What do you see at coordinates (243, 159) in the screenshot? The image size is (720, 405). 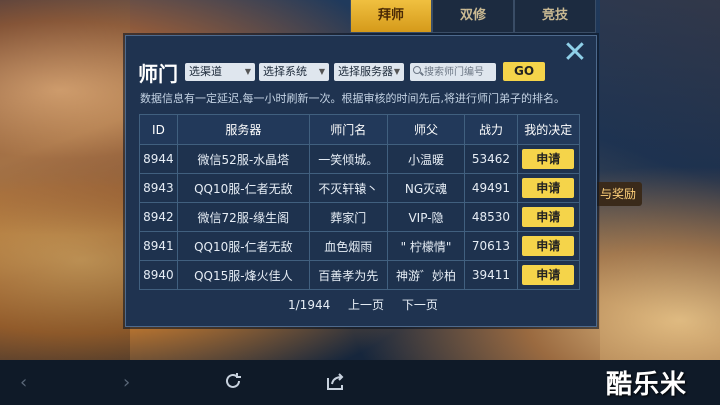 I see `cell-server: 微信52服-水晶塔` at bounding box center [243, 159].